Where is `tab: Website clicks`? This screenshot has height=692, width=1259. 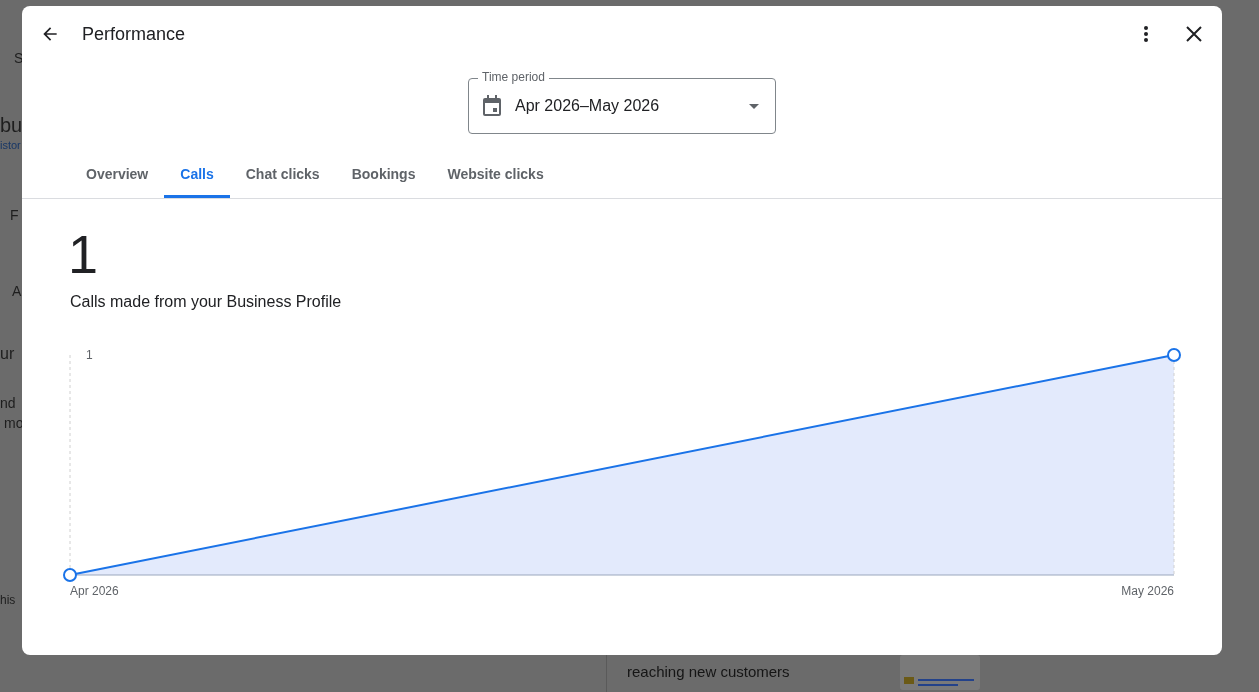
tab: Website clicks is located at coordinates (495, 174).